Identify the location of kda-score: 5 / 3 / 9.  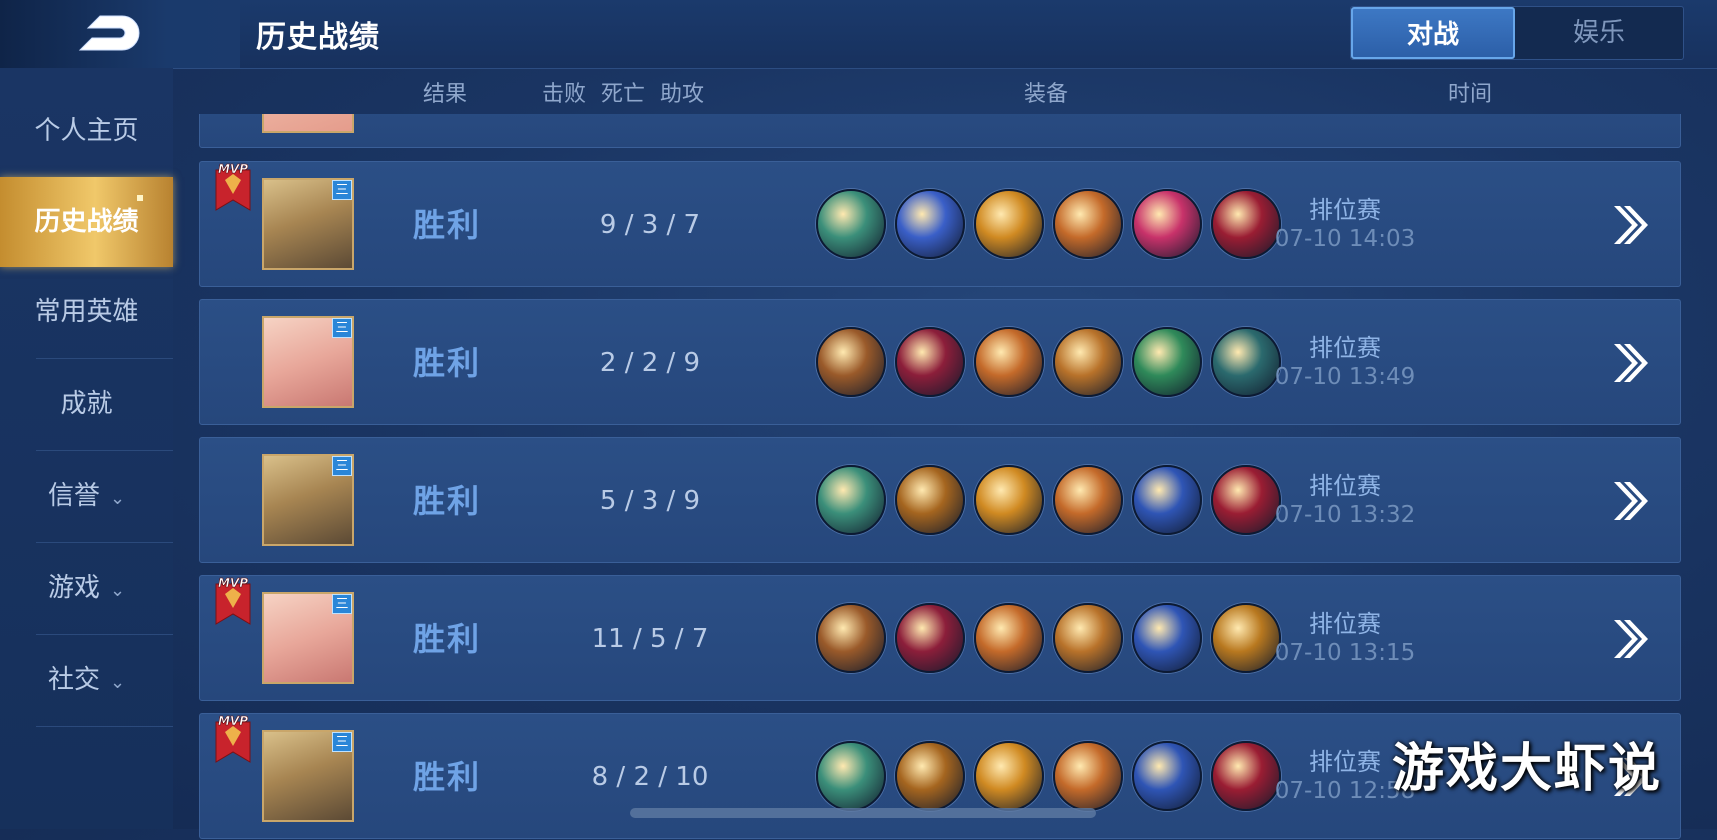
(650, 501).